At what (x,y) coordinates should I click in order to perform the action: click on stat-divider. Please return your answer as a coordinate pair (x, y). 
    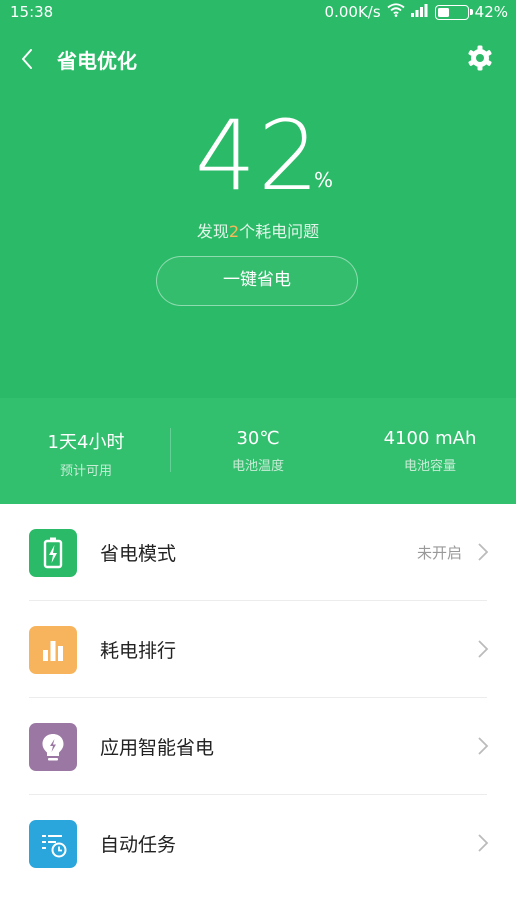
    Looking at the image, I should click on (170, 450).